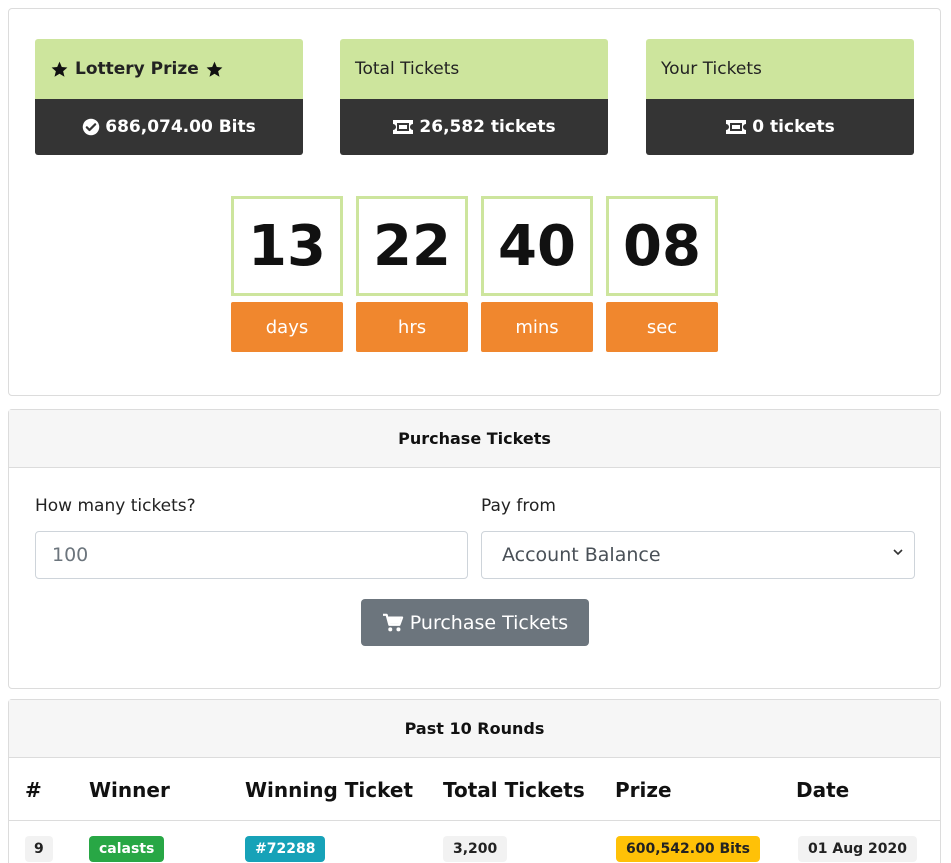 This screenshot has width=951, height=863. I want to click on winner-badge: calasts, so click(127, 849).